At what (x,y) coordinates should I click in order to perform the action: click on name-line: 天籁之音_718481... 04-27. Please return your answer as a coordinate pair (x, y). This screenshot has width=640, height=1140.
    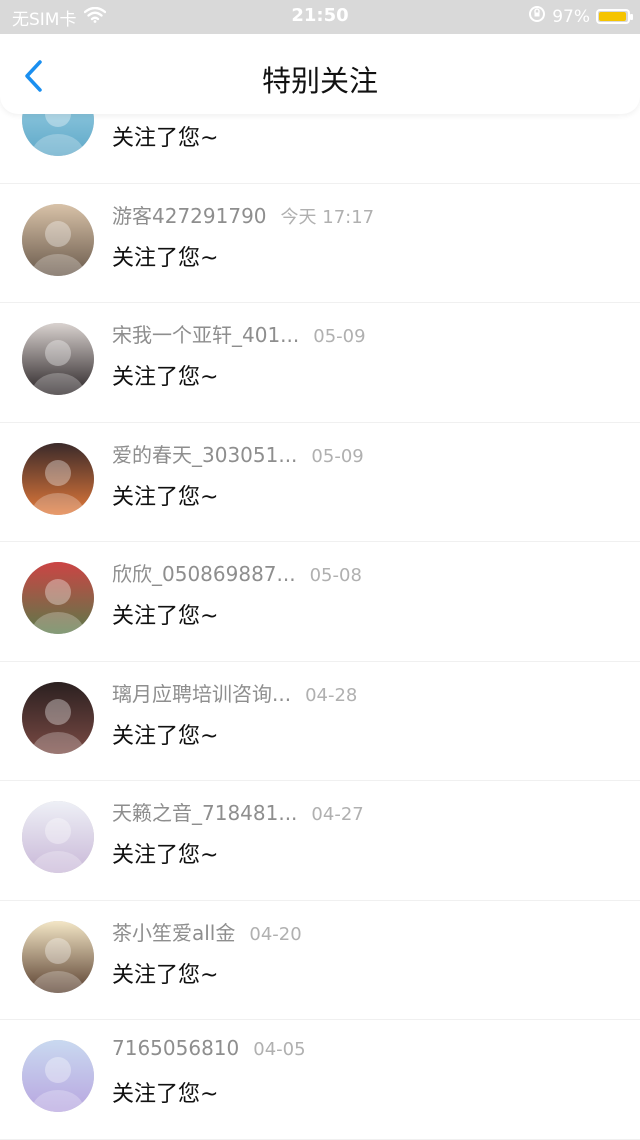
    Looking at the image, I should click on (238, 811).